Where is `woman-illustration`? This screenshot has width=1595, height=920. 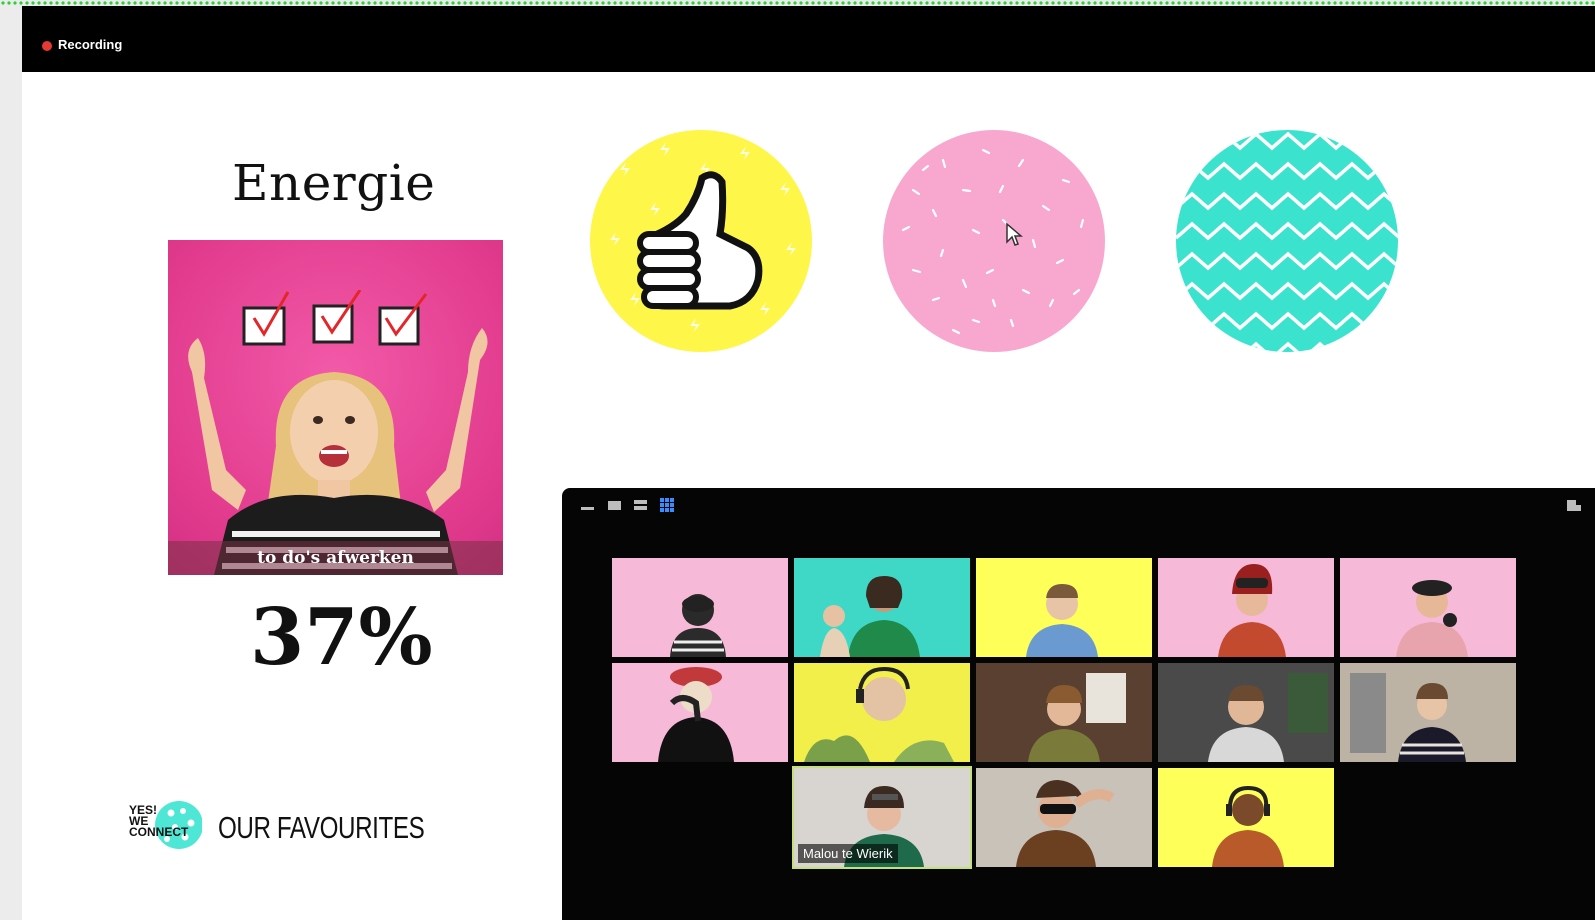
woman-illustration is located at coordinates (338, 451).